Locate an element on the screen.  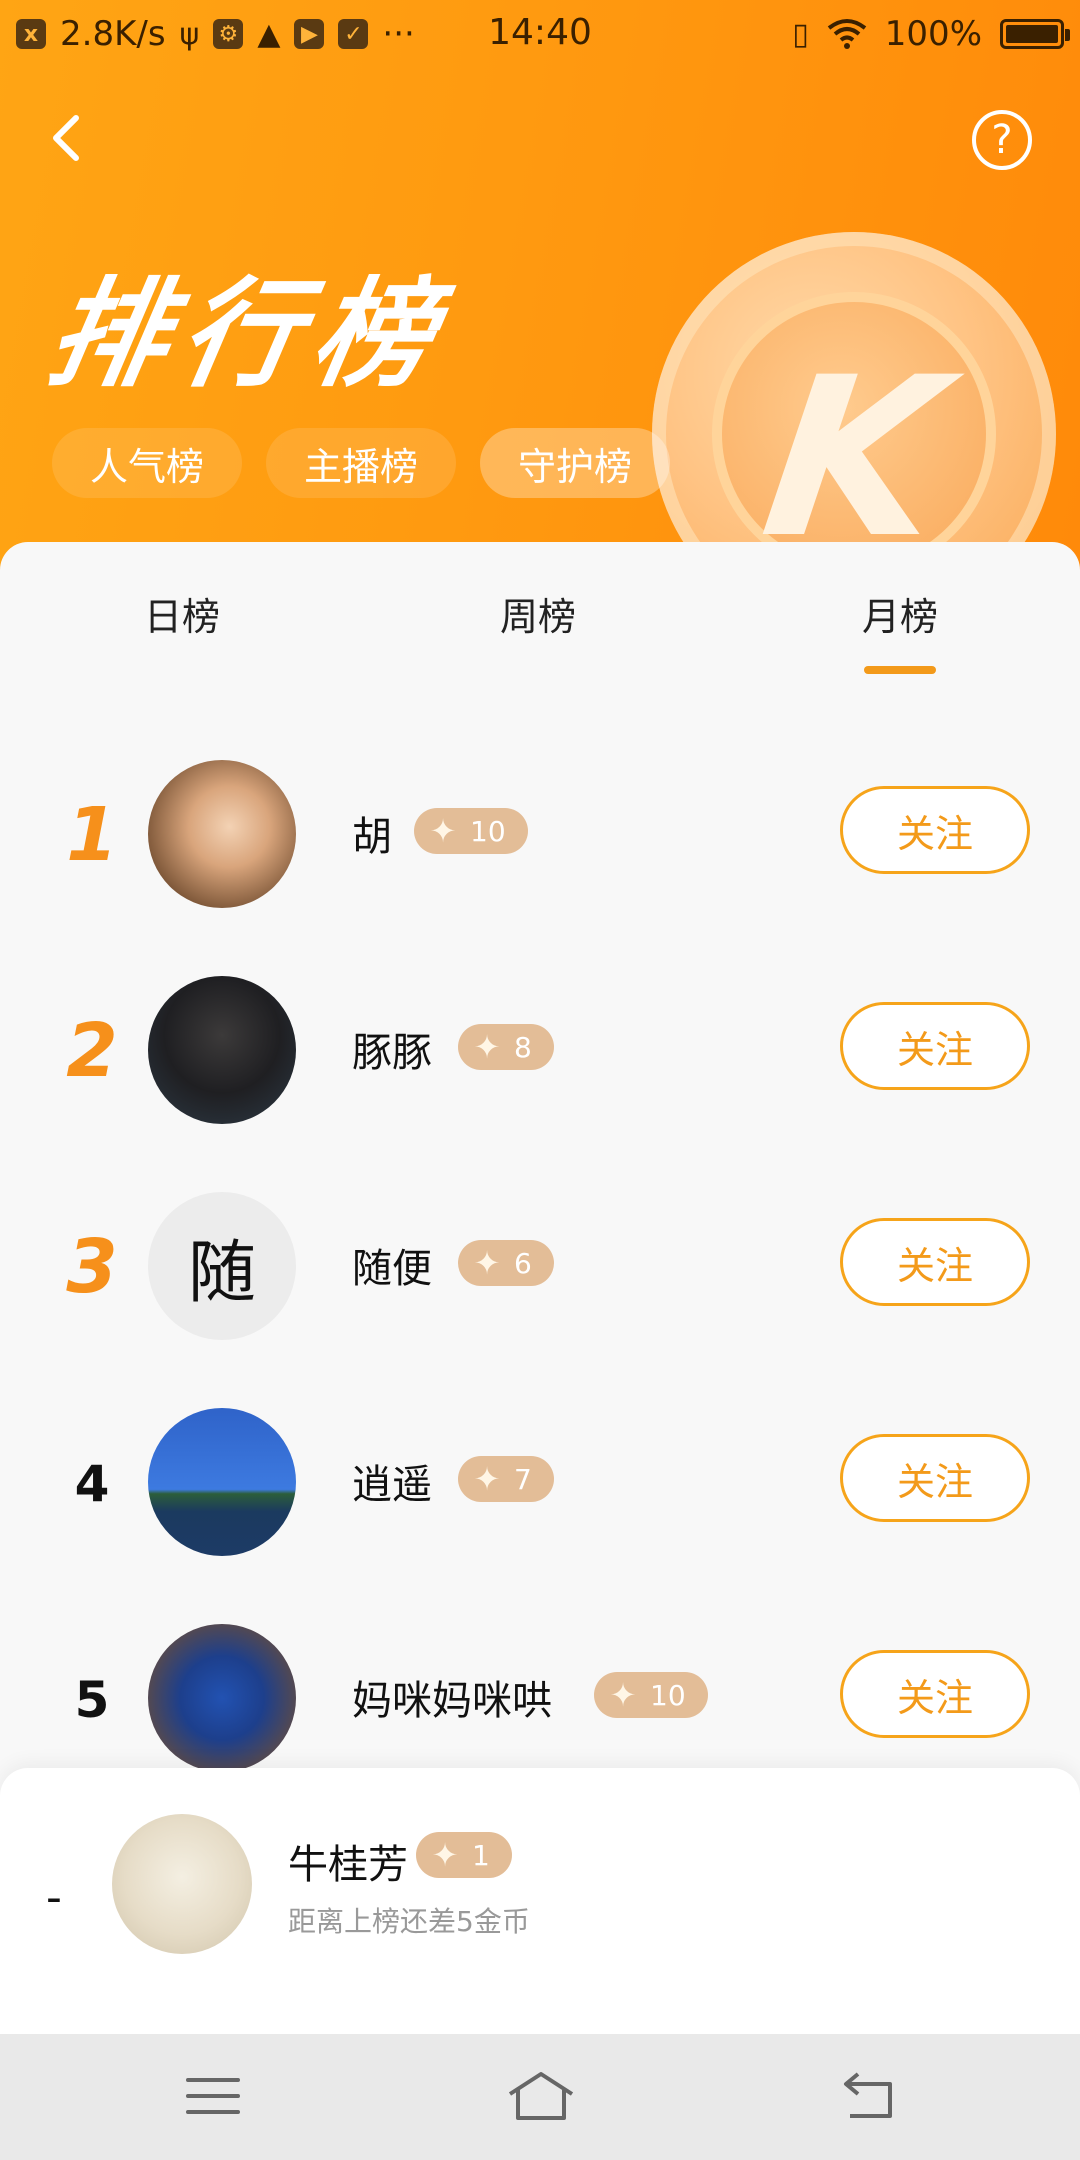
rank-number: 2 is located at coordinates (92, 1051).